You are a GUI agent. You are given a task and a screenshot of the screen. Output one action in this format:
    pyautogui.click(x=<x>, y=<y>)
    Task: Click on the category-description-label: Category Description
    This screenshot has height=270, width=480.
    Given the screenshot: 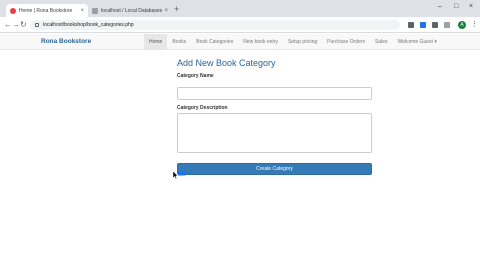 What is the action you would take?
    pyautogui.click(x=202, y=107)
    